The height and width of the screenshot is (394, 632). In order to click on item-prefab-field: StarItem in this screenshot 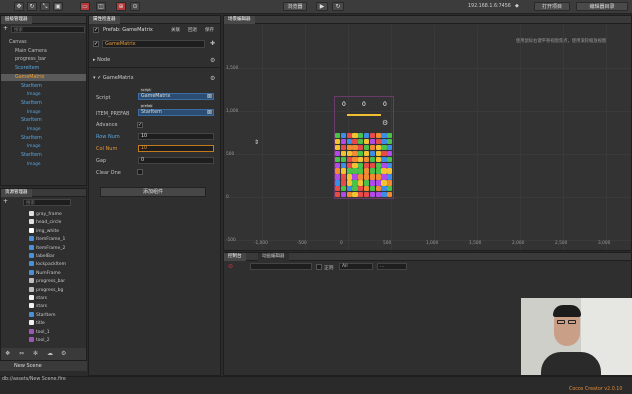, I will do `click(176, 112)`.